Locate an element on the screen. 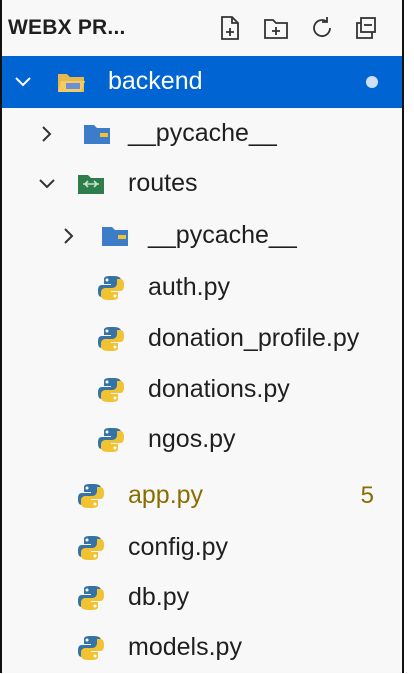 The image size is (414, 674). tree-item-auth-py: auth.py is located at coordinates (202, 288).